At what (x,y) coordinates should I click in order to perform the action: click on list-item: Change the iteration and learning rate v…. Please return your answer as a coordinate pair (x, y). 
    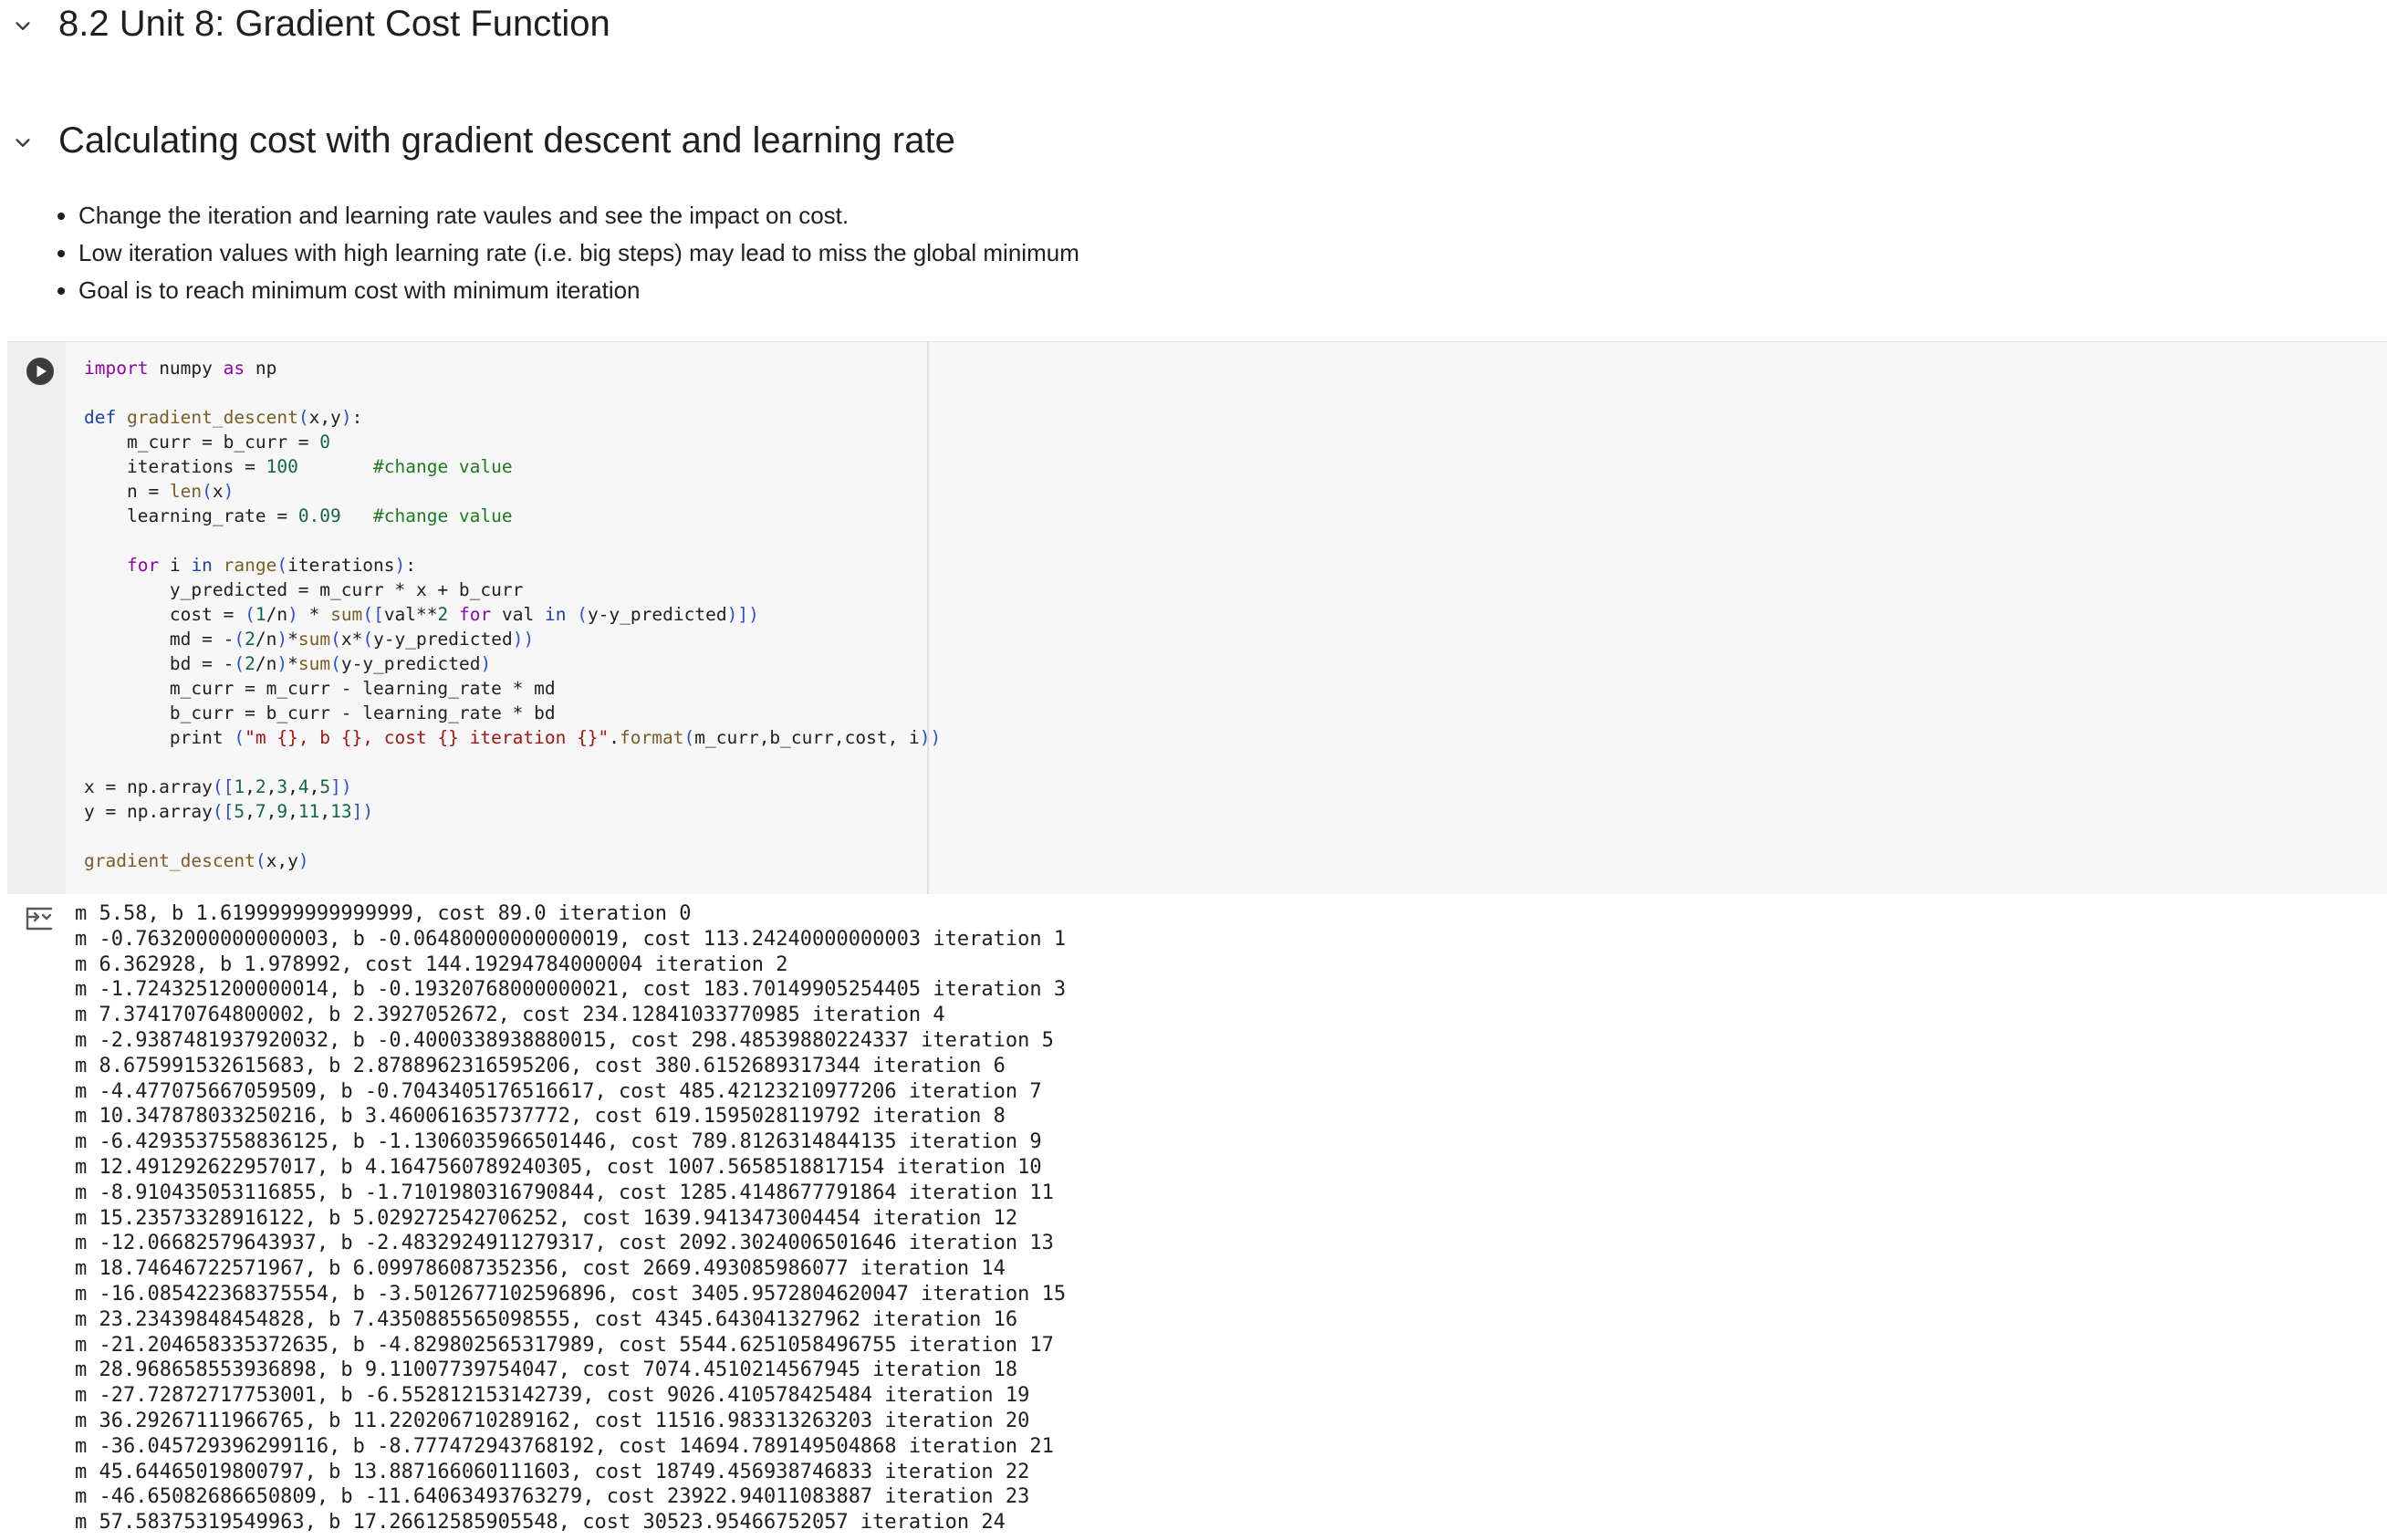
    Looking at the image, I should click on (578, 215).